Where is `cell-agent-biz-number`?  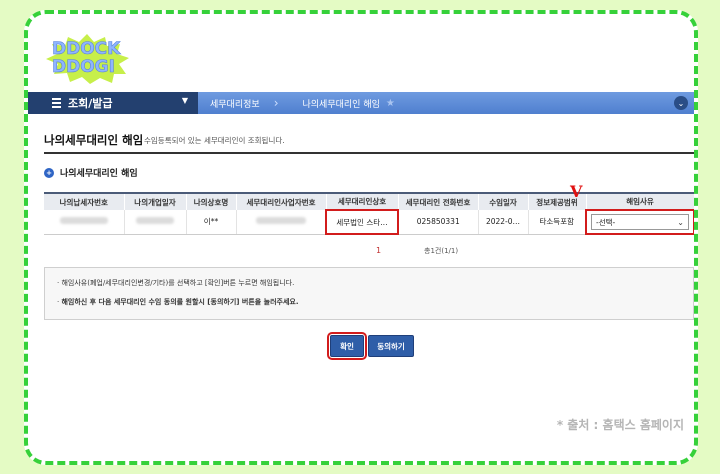
cell-agent-biz-number is located at coordinates (281, 222).